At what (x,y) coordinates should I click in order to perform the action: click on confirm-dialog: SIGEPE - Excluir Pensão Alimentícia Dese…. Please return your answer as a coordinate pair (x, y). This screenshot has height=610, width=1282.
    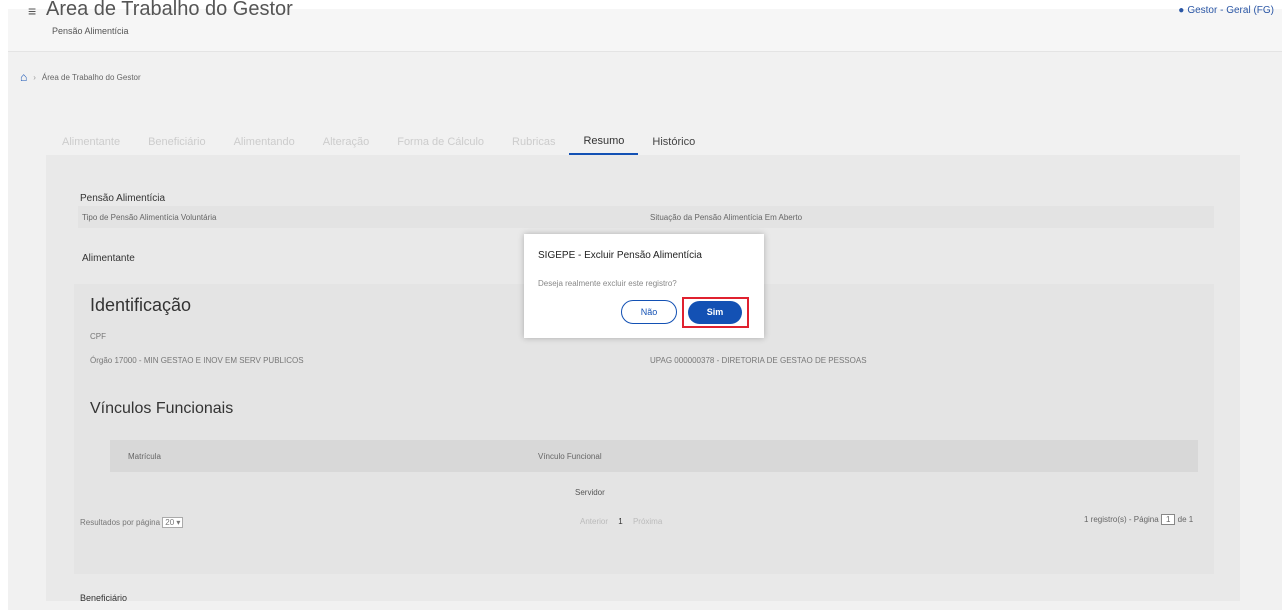
    Looking at the image, I should click on (644, 286).